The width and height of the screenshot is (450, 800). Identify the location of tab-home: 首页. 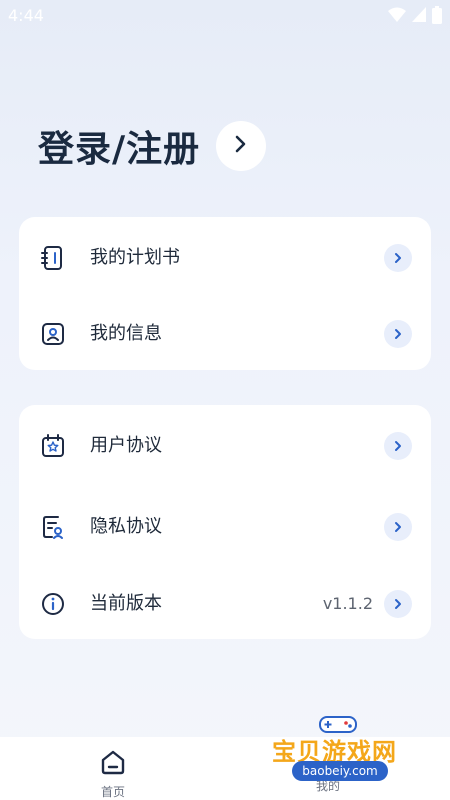
(113, 774).